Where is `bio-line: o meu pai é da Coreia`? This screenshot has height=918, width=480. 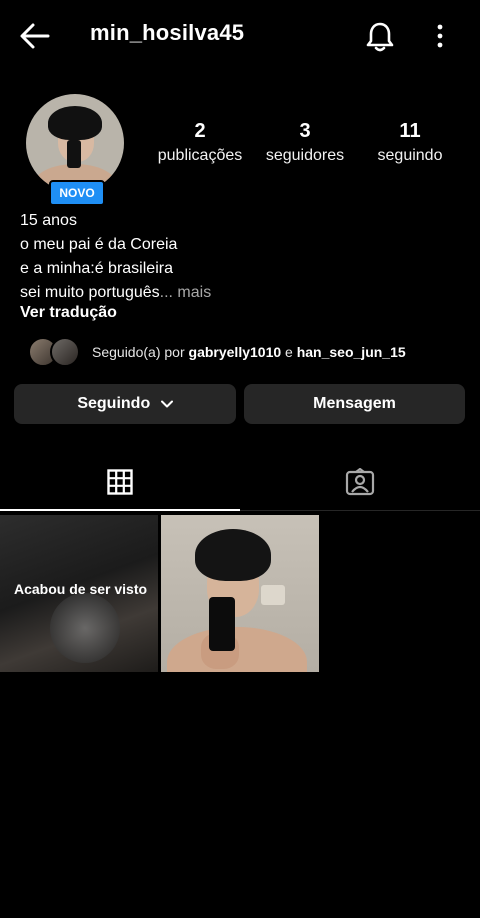
bio-line: o meu pai é da Coreia is located at coordinates (99, 244).